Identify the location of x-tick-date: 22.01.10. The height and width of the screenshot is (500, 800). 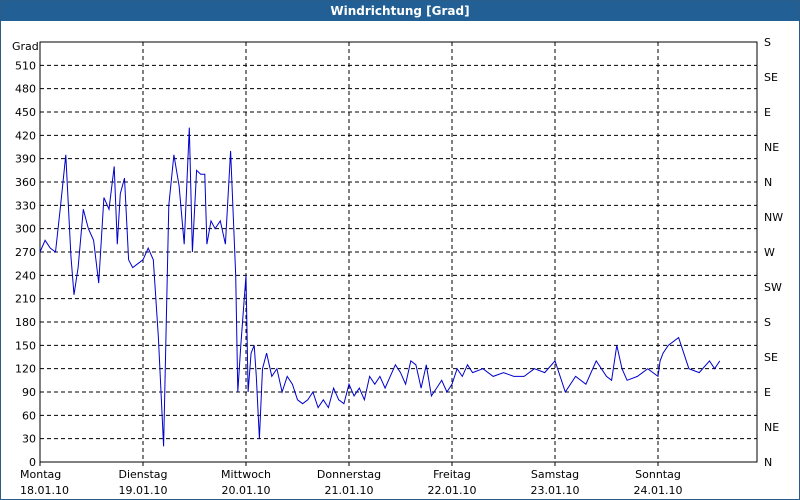
(452, 490).